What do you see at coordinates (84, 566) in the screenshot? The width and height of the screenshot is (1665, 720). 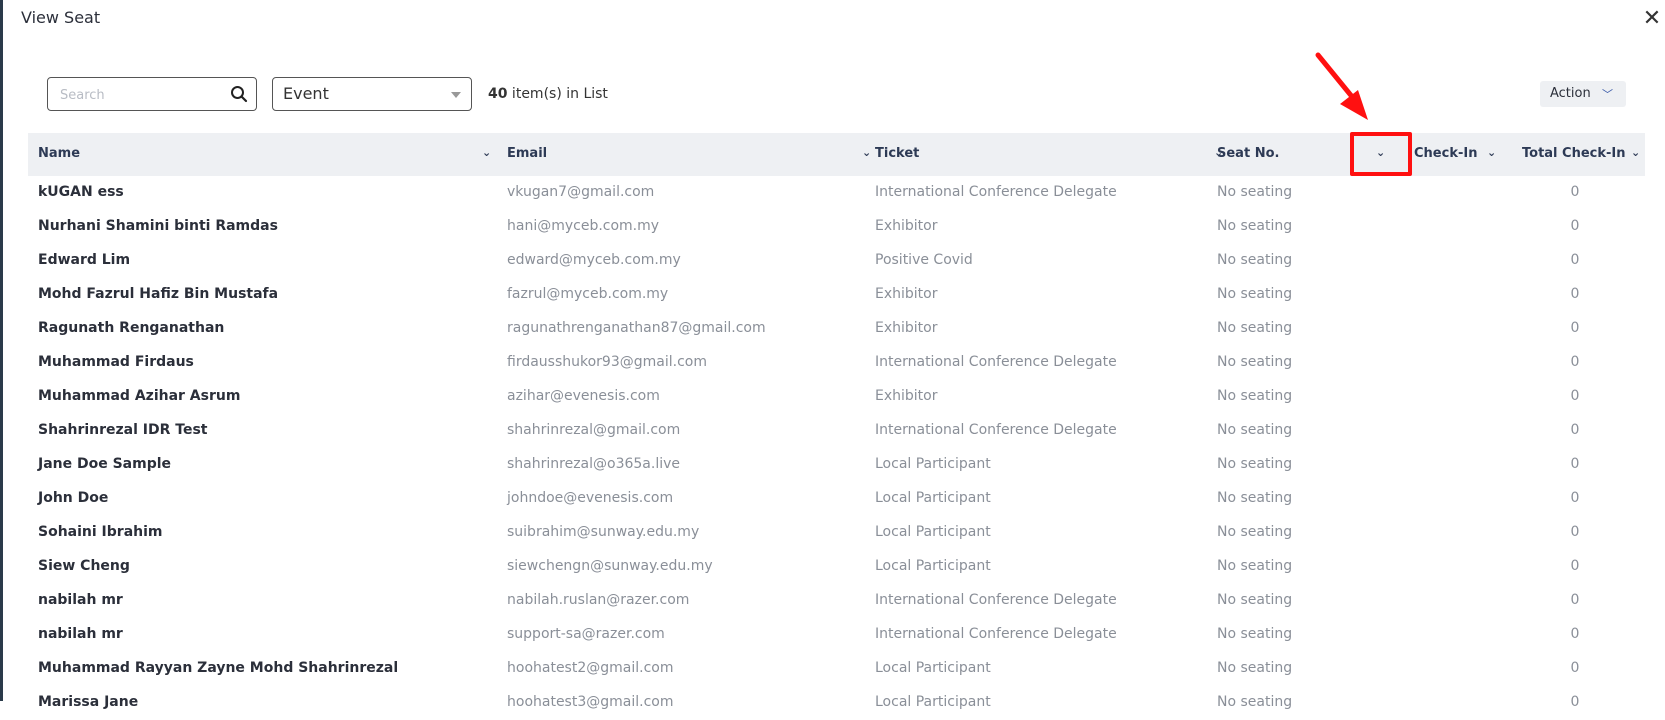 I see `cell-name: Siew Cheng` at bounding box center [84, 566].